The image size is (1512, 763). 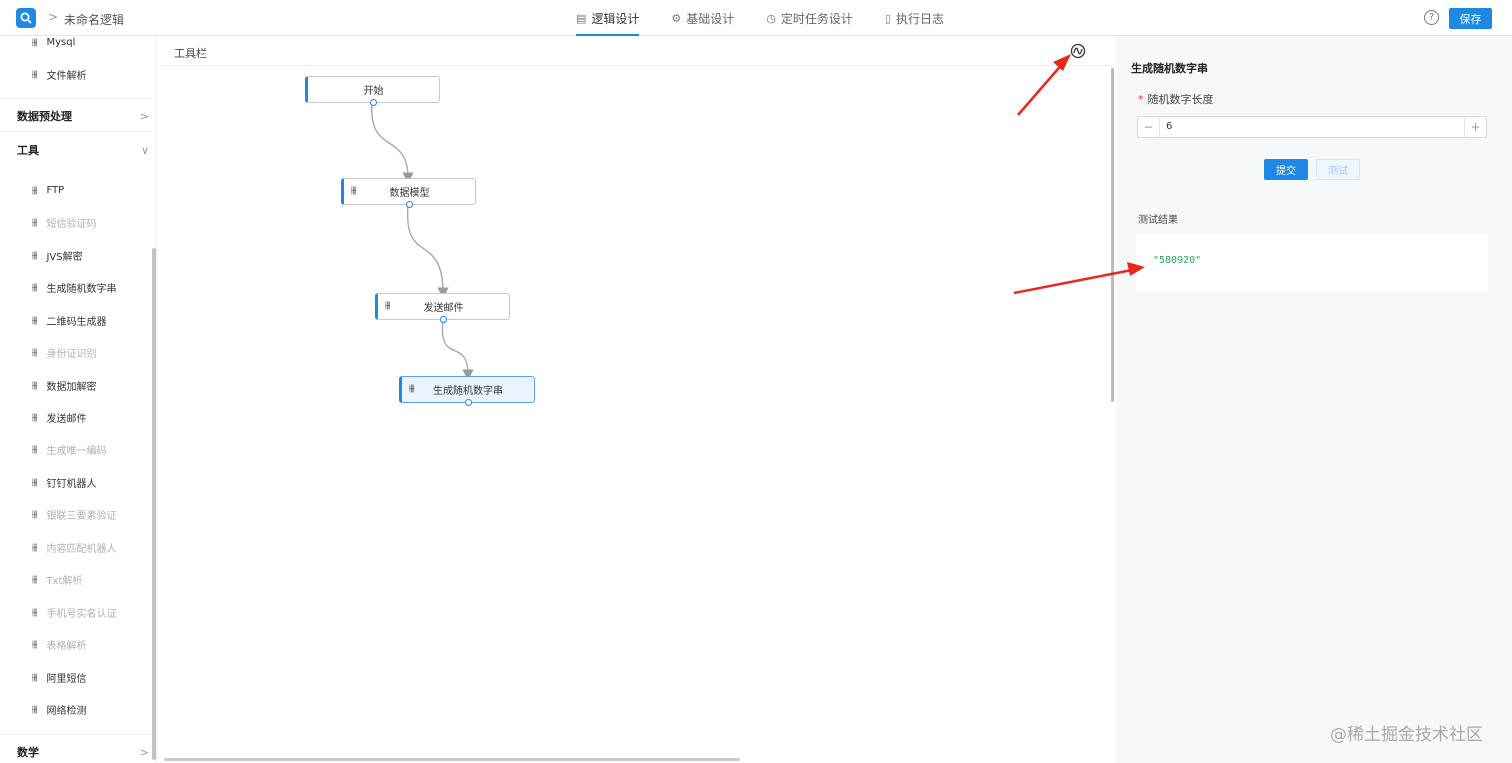 What do you see at coordinates (74, 612) in the screenshot?
I see `sidebar-item-phone-auth: ⫲⫲ 手机号实名认证` at bounding box center [74, 612].